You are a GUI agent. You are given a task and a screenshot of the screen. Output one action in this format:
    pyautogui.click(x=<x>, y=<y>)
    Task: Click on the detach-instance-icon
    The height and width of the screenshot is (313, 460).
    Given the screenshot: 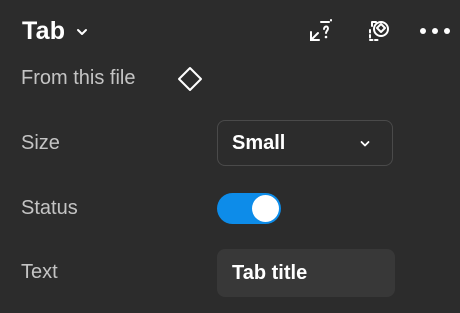 What is the action you would take?
    pyautogui.click(x=322, y=31)
    